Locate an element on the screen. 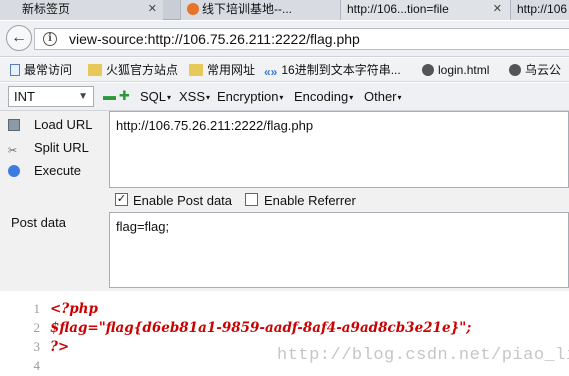 This screenshot has width=569, height=376. back-arrow-icon: ← is located at coordinates (19, 37).